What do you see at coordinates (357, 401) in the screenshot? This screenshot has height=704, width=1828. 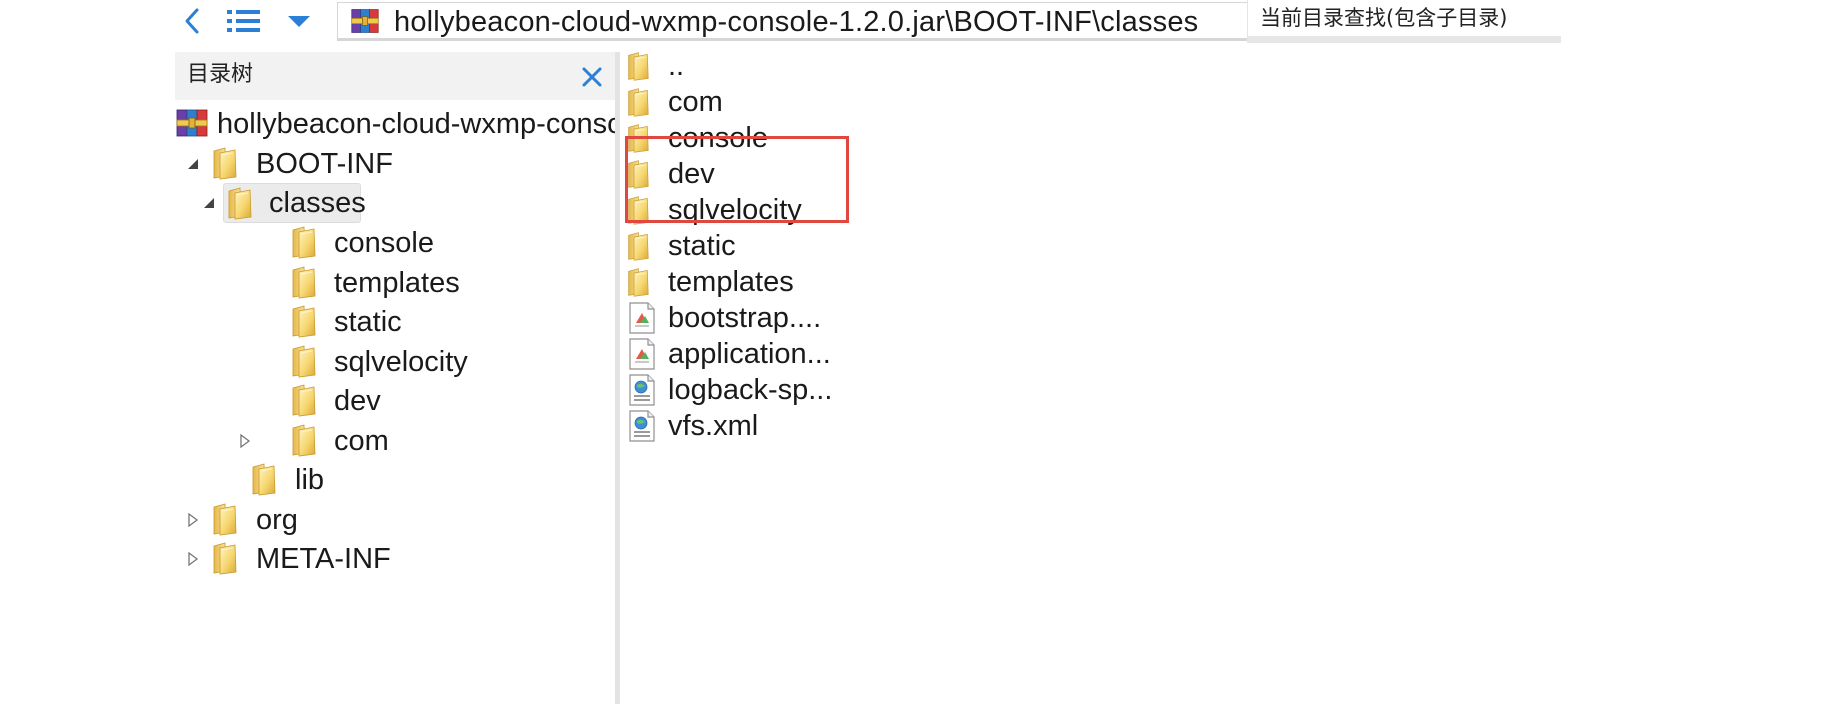 I see `tree-item-label: dev` at bounding box center [357, 401].